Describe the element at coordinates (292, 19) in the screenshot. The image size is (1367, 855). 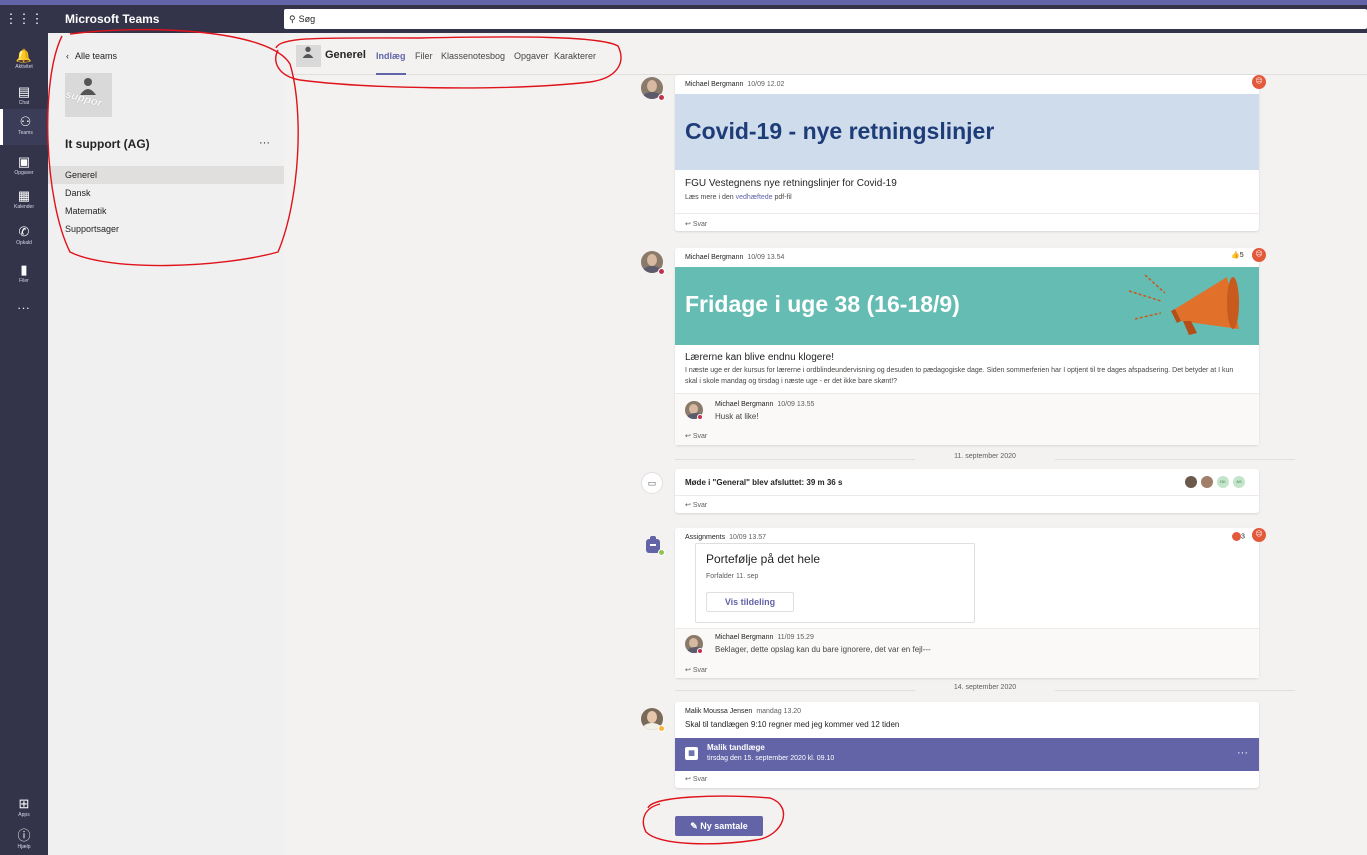
I see `search-icon: ⚲` at that location.